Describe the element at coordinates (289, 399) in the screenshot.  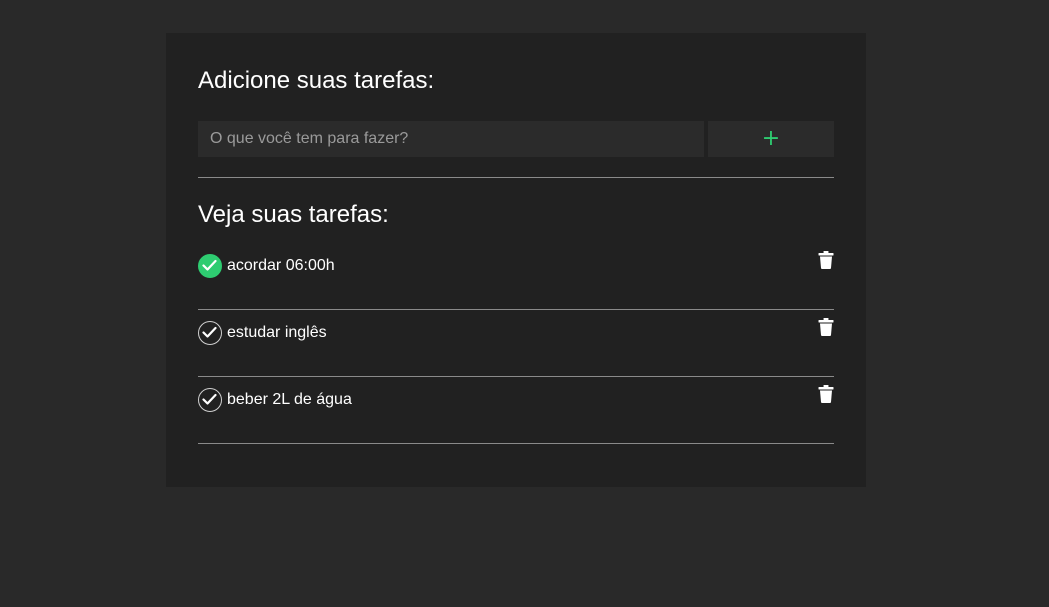
I see `task-text: beber 2L de água` at that location.